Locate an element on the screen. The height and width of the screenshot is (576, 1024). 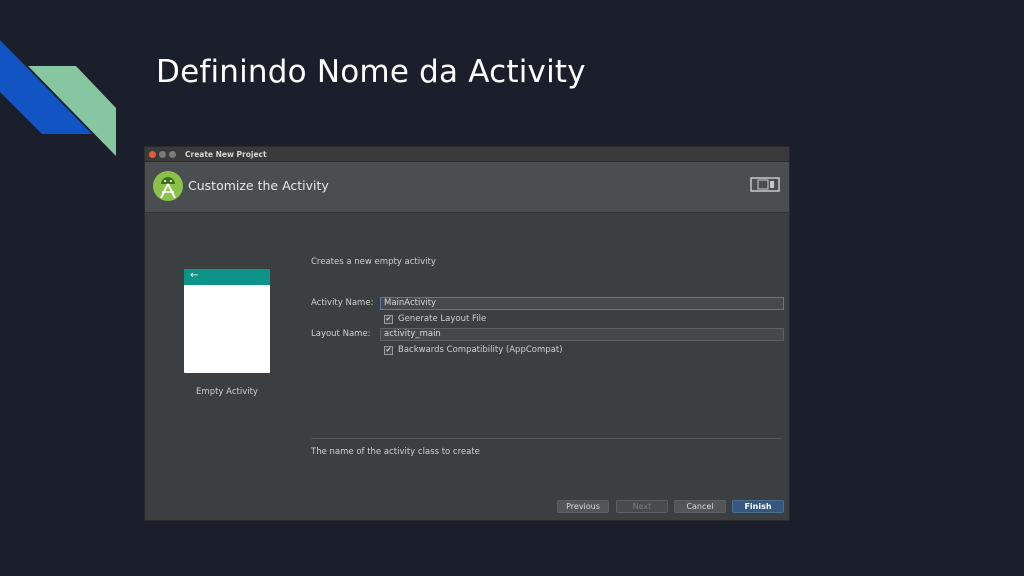
dialog-titlebar: Create New Project is located at coordinates (467, 154).